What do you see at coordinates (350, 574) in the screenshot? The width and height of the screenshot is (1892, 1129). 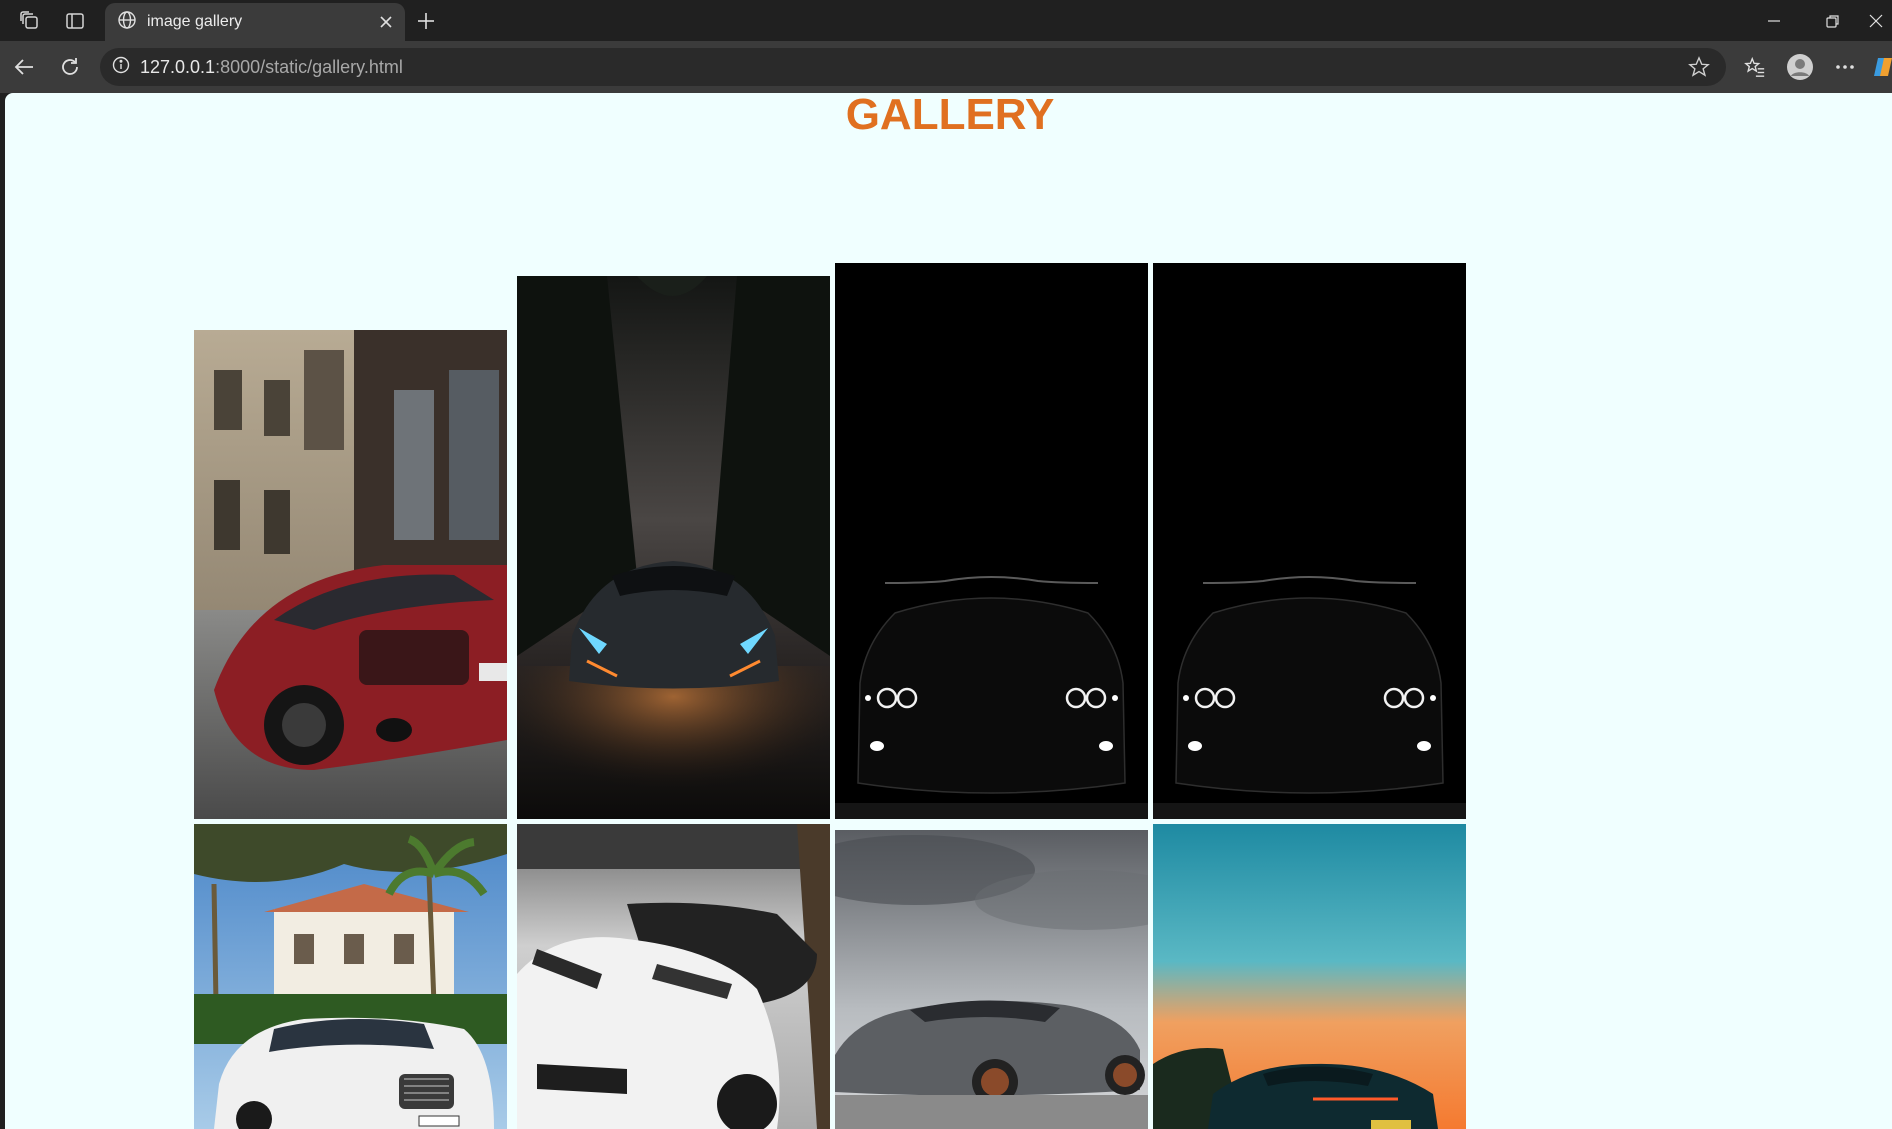 I see `gallery-image-red-sports-car` at bounding box center [350, 574].